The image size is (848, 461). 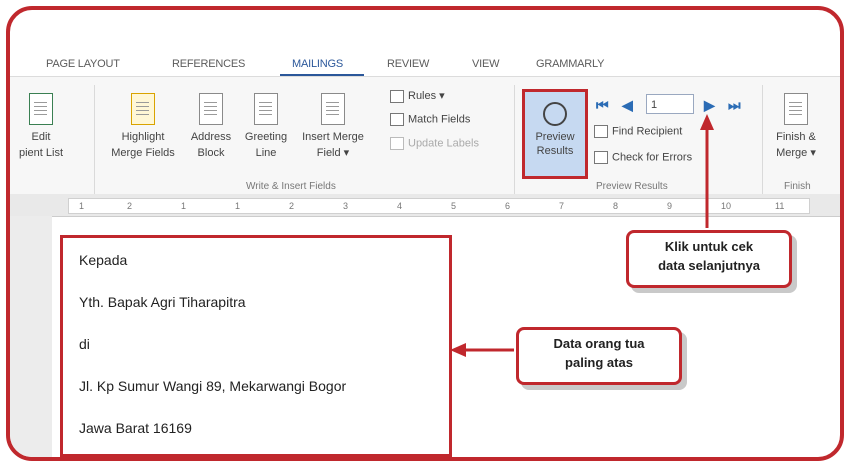 What do you see at coordinates (458, 350) in the screenshot?
I see `arrow-head-left` at bounding box center [458, 350].